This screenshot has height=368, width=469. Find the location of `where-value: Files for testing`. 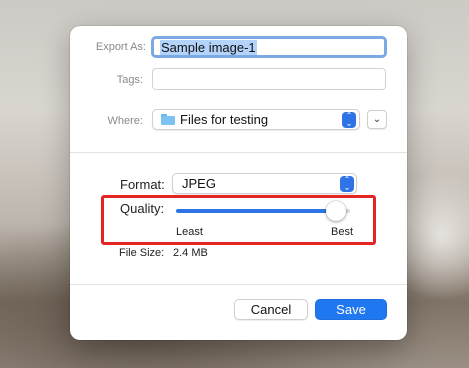

where-value: Files for testing is located at coordinates (224, 119).